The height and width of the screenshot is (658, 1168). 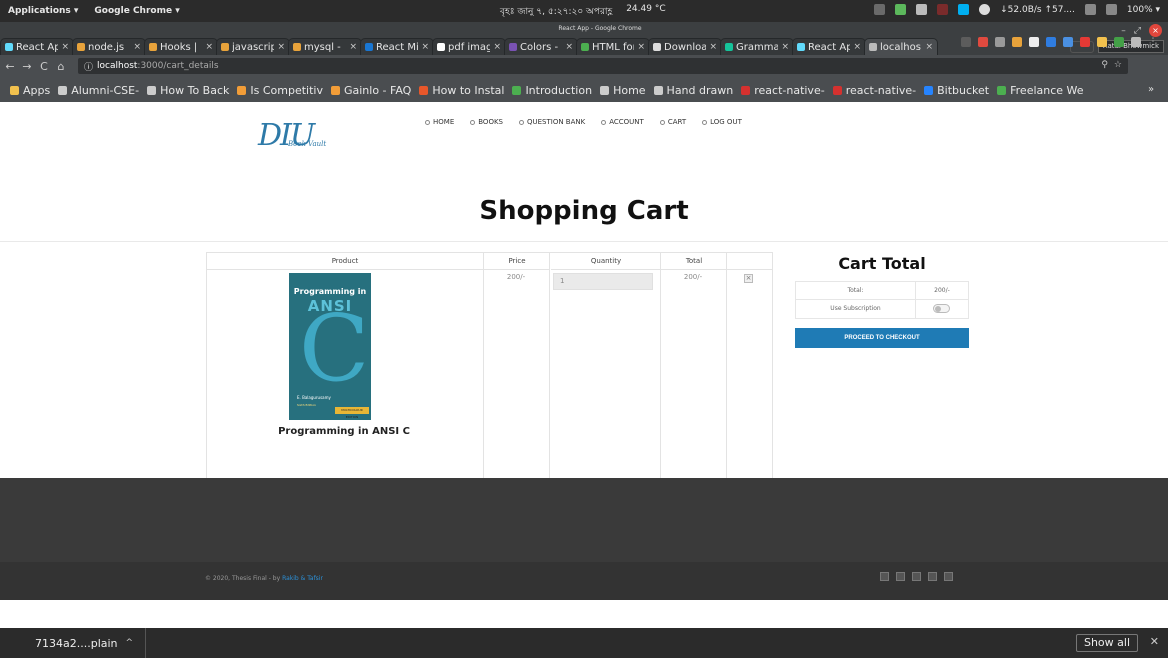 I want to click on bookmark-item: Alumni-CSE-, so click(x=98, y=90).